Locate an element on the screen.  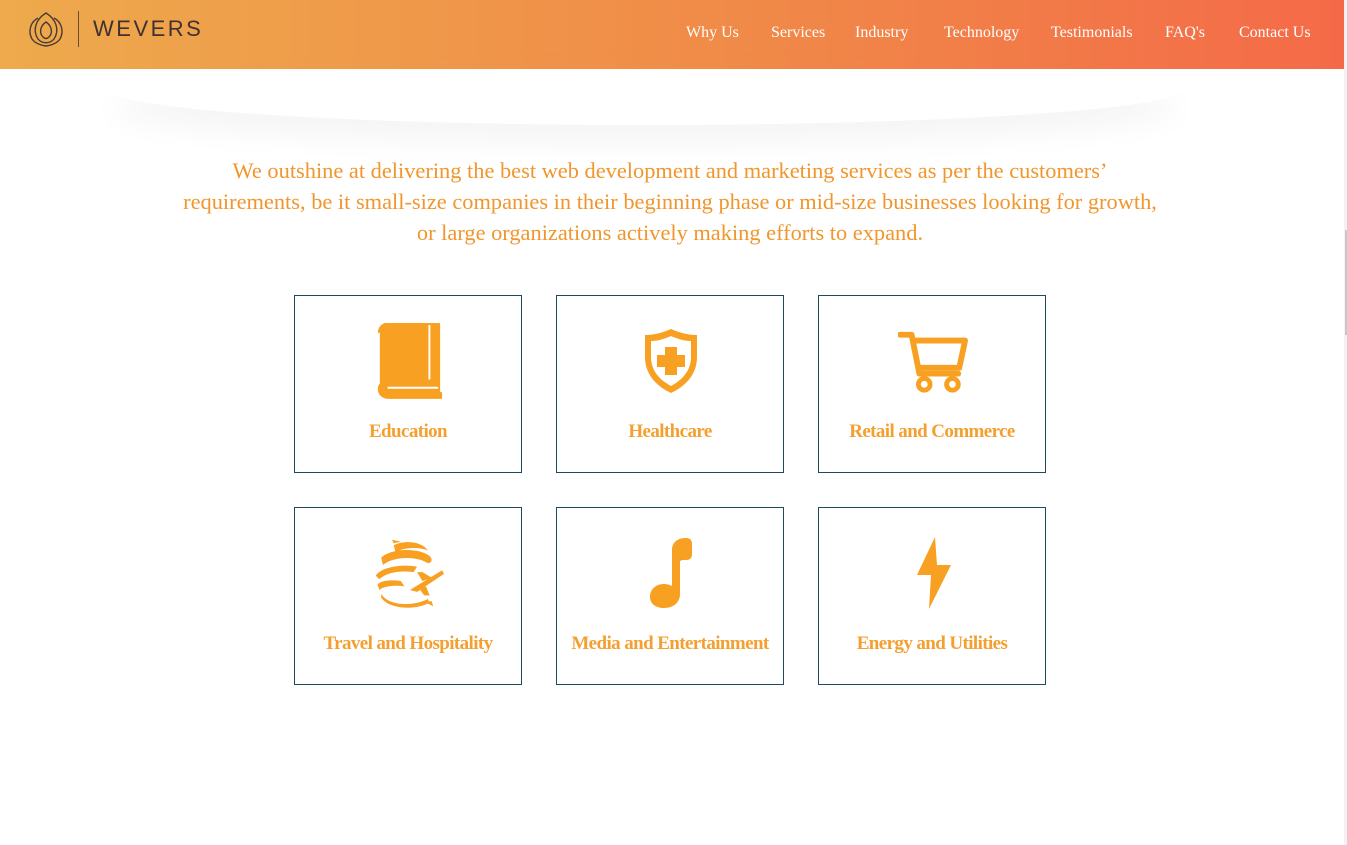
industry-card-energy-and-utilities: Energy and Utilities is located at coordinates (932, 596).